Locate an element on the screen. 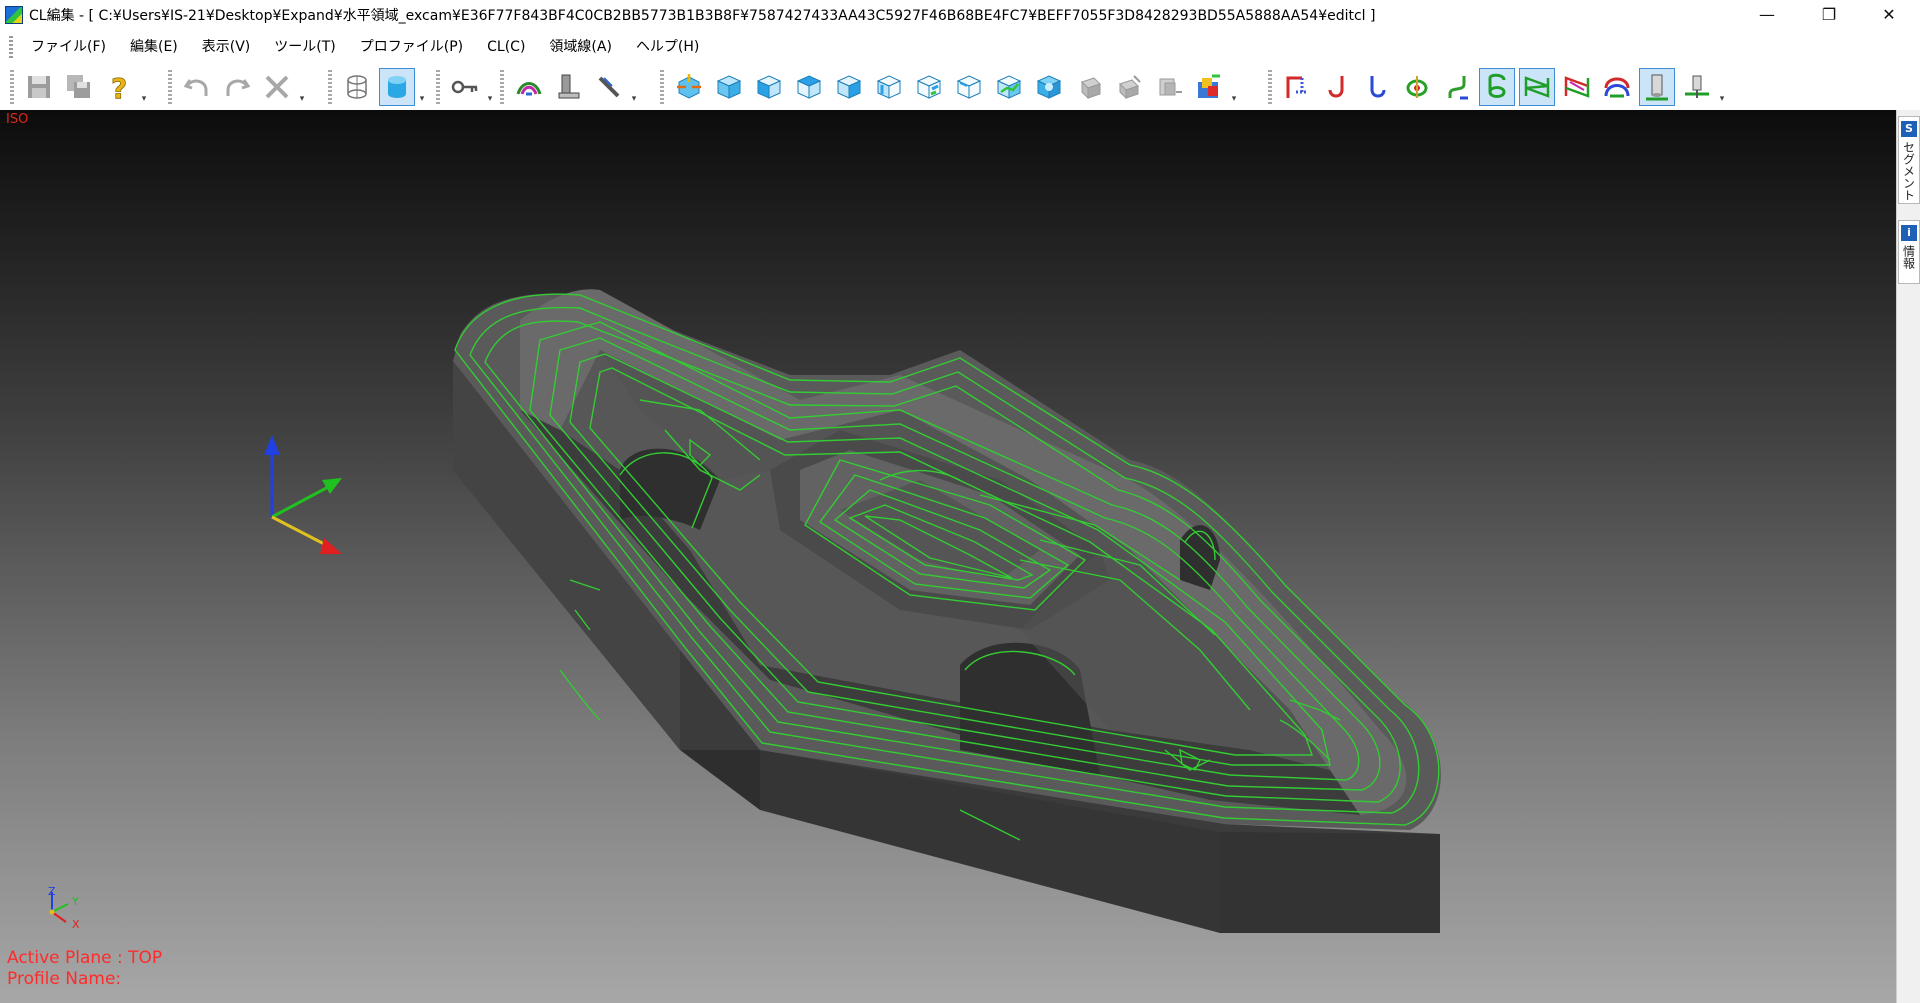 The height and width of the screenshot is (1003, 1920). path-color-icon is located at coordinates (1617, 87).